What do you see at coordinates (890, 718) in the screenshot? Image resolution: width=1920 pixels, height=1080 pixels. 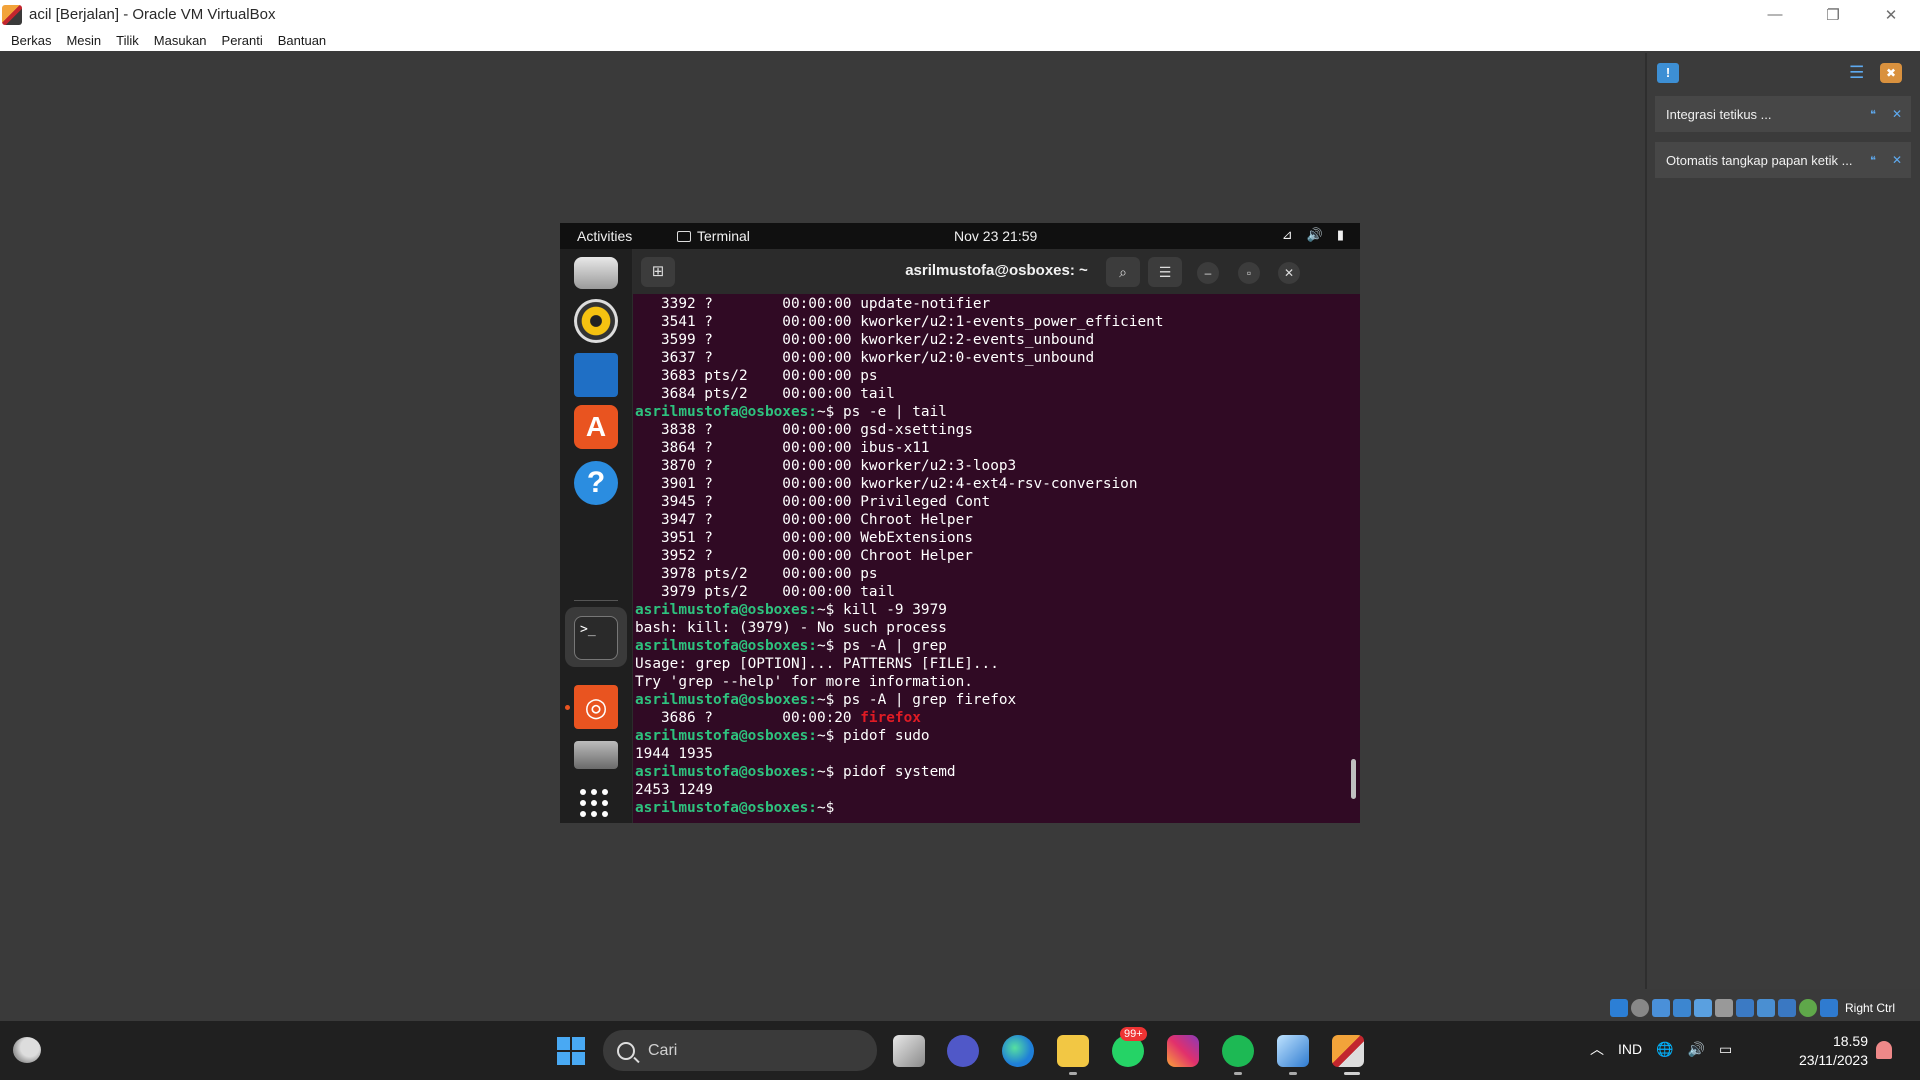 I see `grep-match: firefox` at bounding box center [890, 718].